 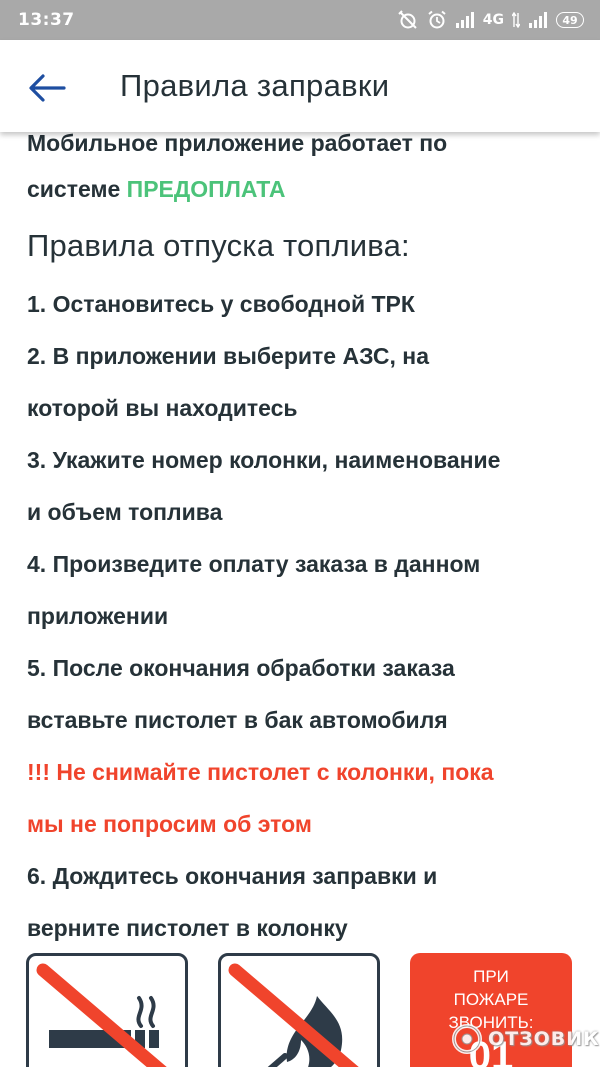 I want to click on otzovik-logo-icon, so click(x=467, y=1039).